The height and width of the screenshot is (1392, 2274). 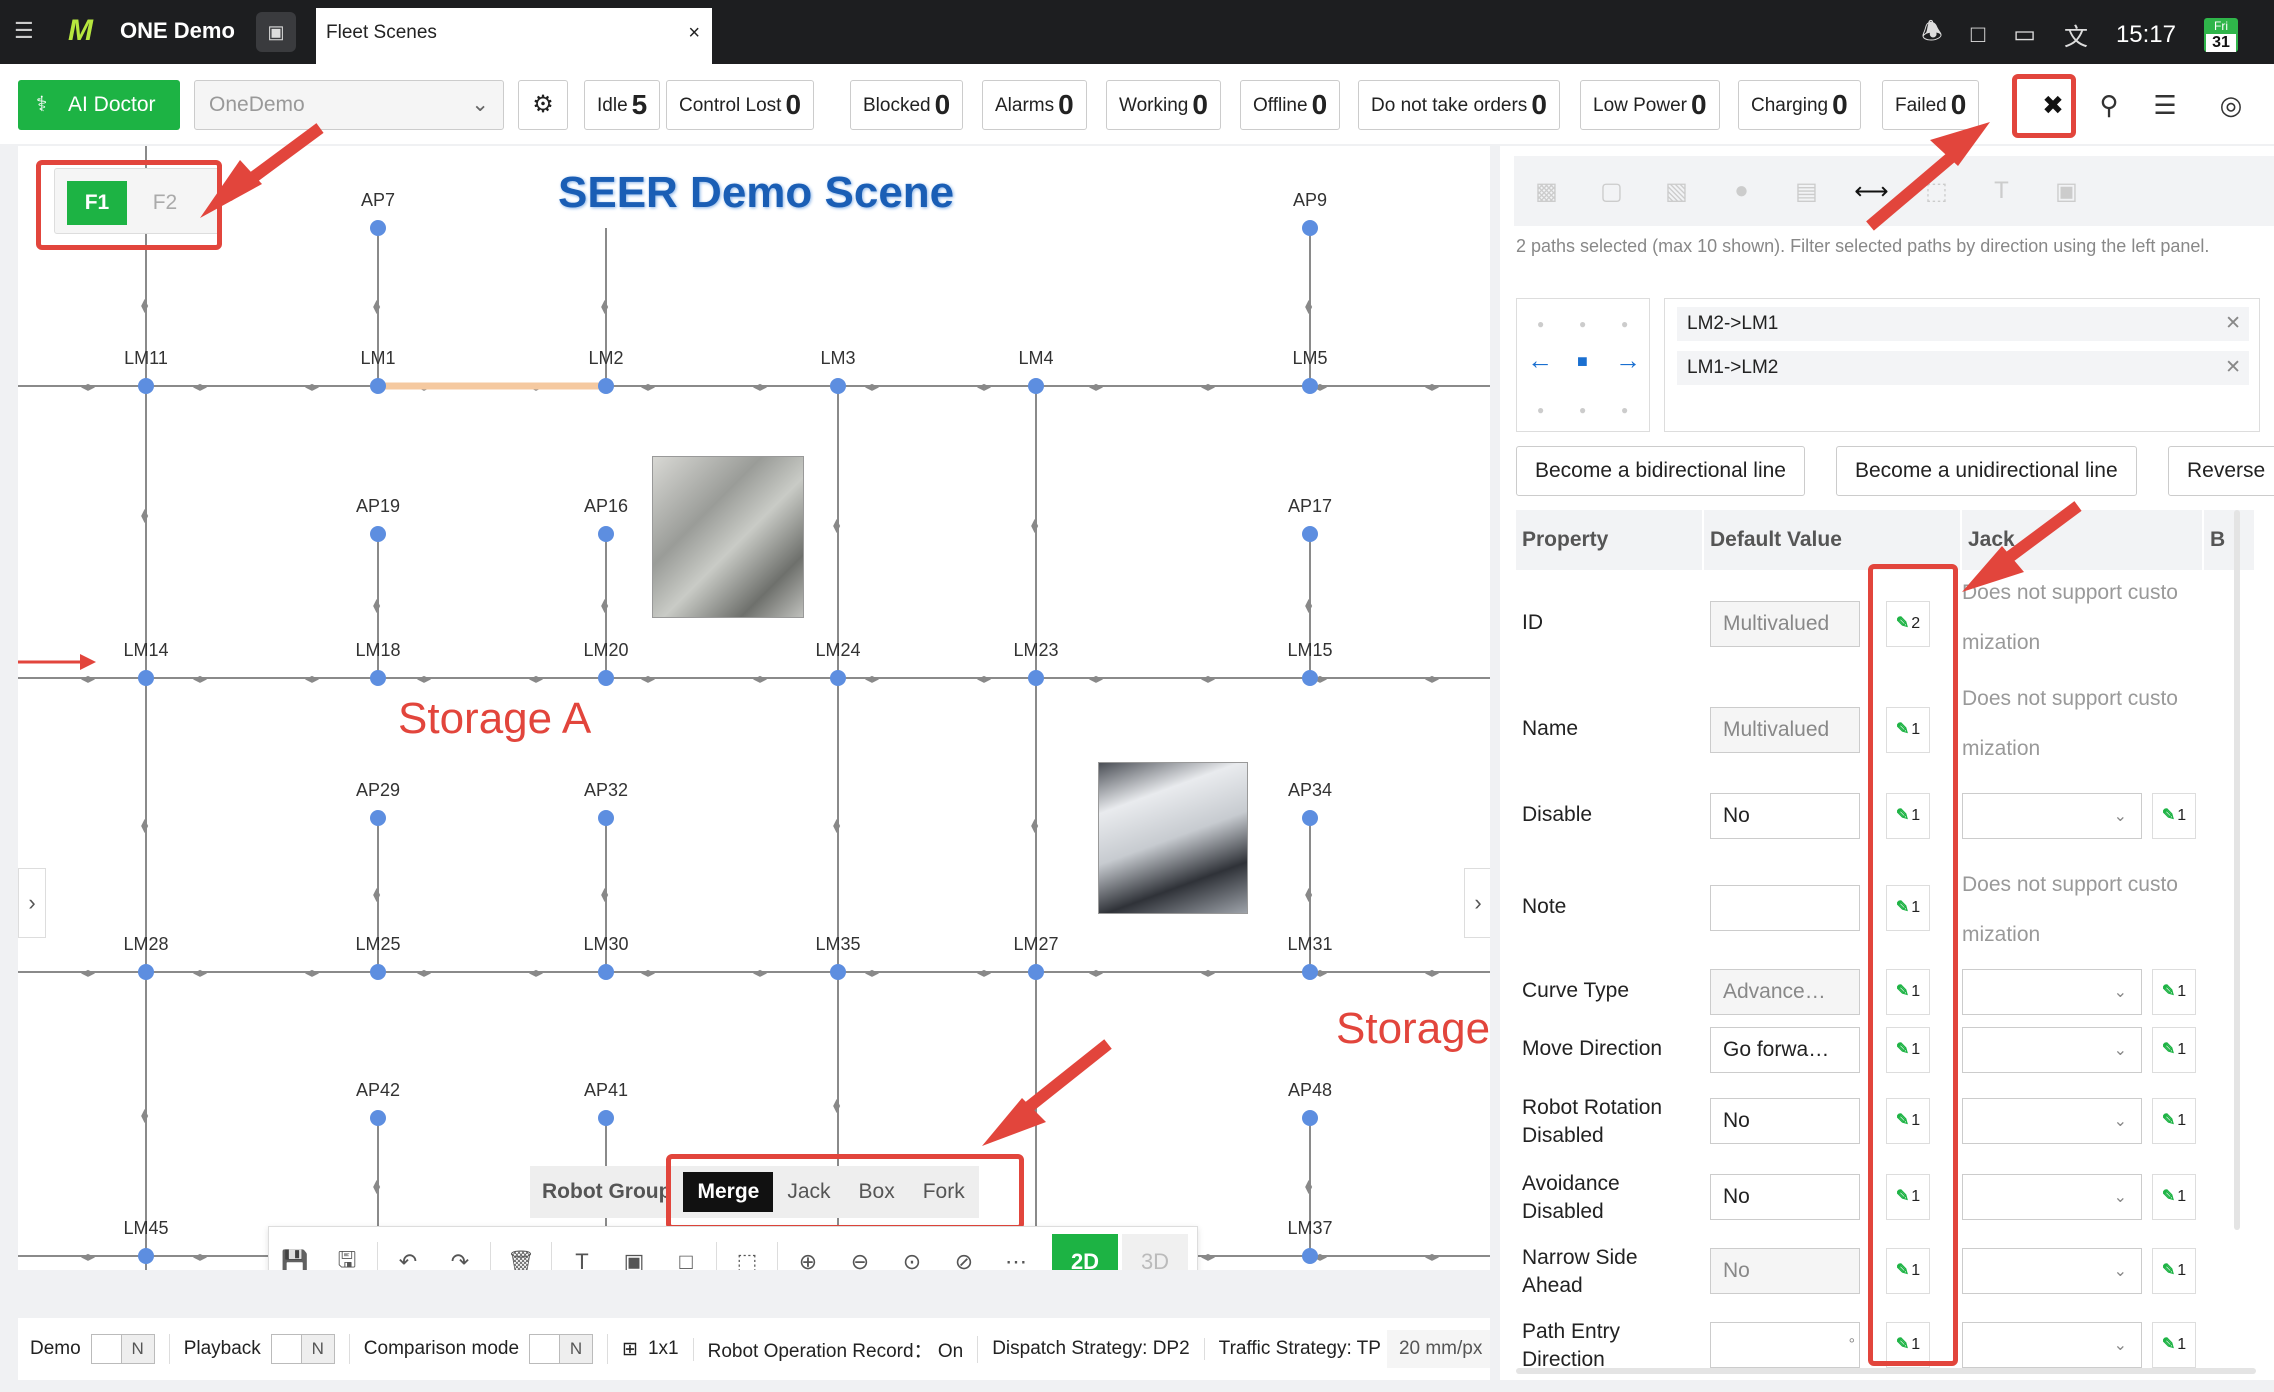 What do you see at coordinates (694, 33) in the screenshot?
I see `tab-close-icon: ×` at bounding box center [694, 33].